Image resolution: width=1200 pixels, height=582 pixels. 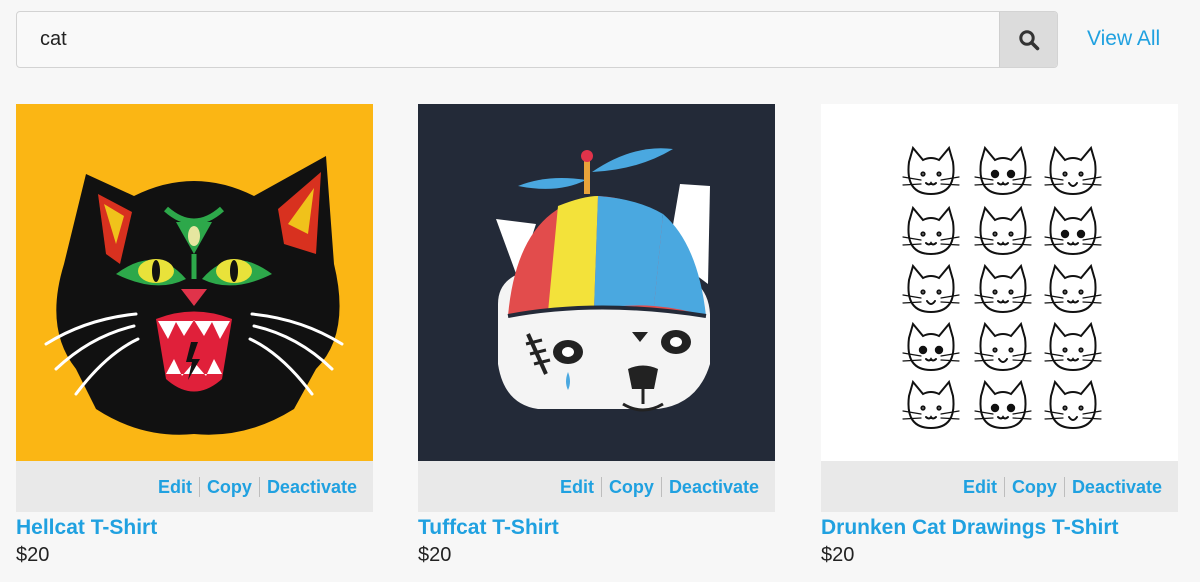 What do you see at coordinates (1123, 39) in the screenshot?
I see `view-all-link: View All` at bounding box center [1123, 39].